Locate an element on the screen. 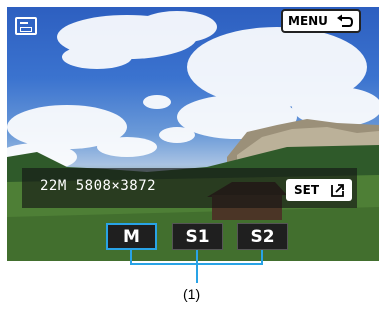 The height and width of the screenshot is (312, 383). image-size-text: 22M 5808×3872 is located at coordinates (98, 186).